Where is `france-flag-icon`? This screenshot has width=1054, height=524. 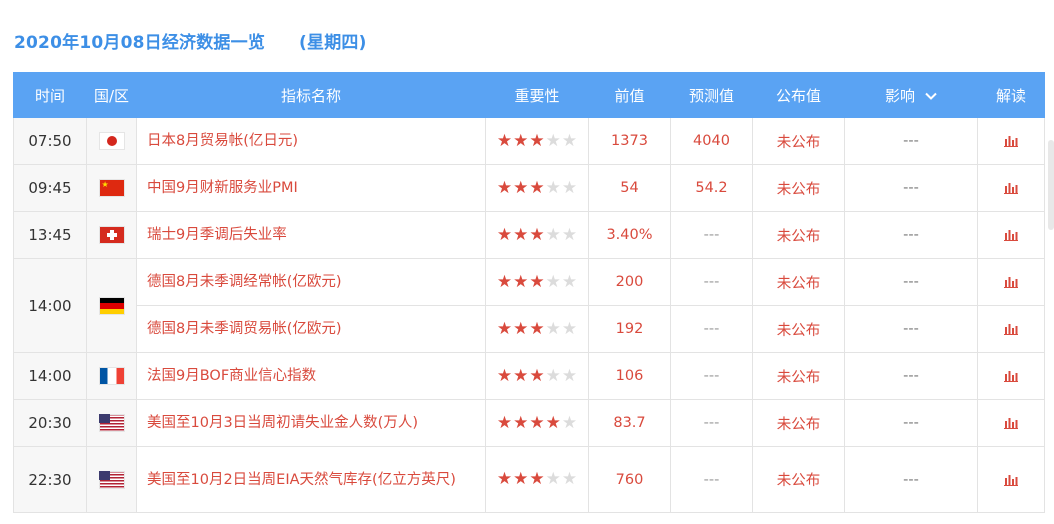
france-flag-icon is located at coordinates (111, 376).